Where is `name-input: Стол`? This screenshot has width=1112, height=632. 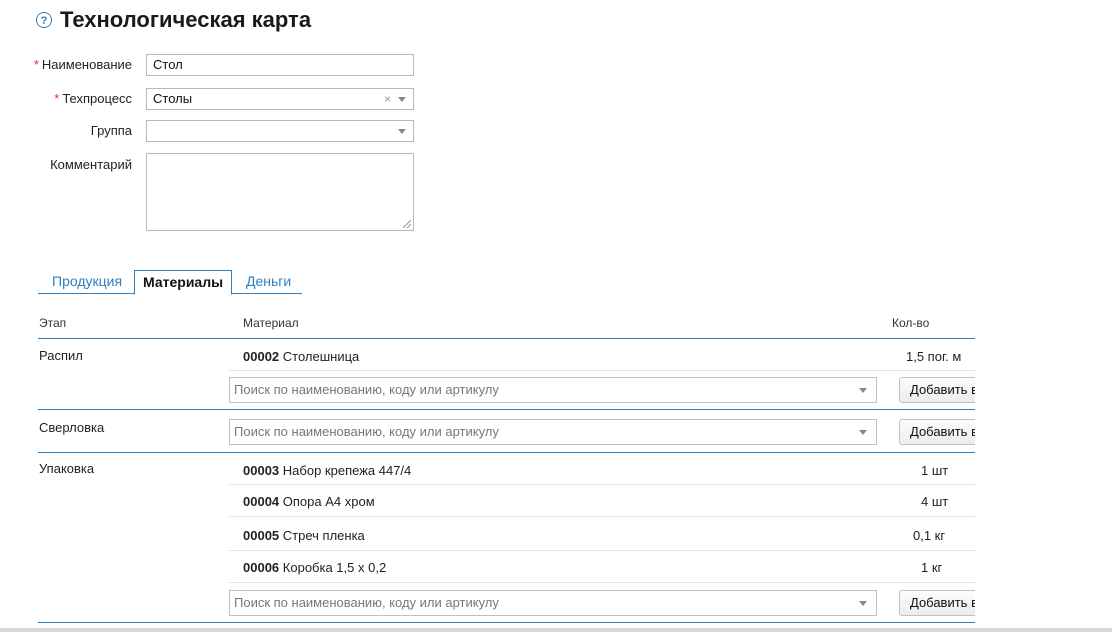 name-input: Стол is located at coordinates (280, 65).